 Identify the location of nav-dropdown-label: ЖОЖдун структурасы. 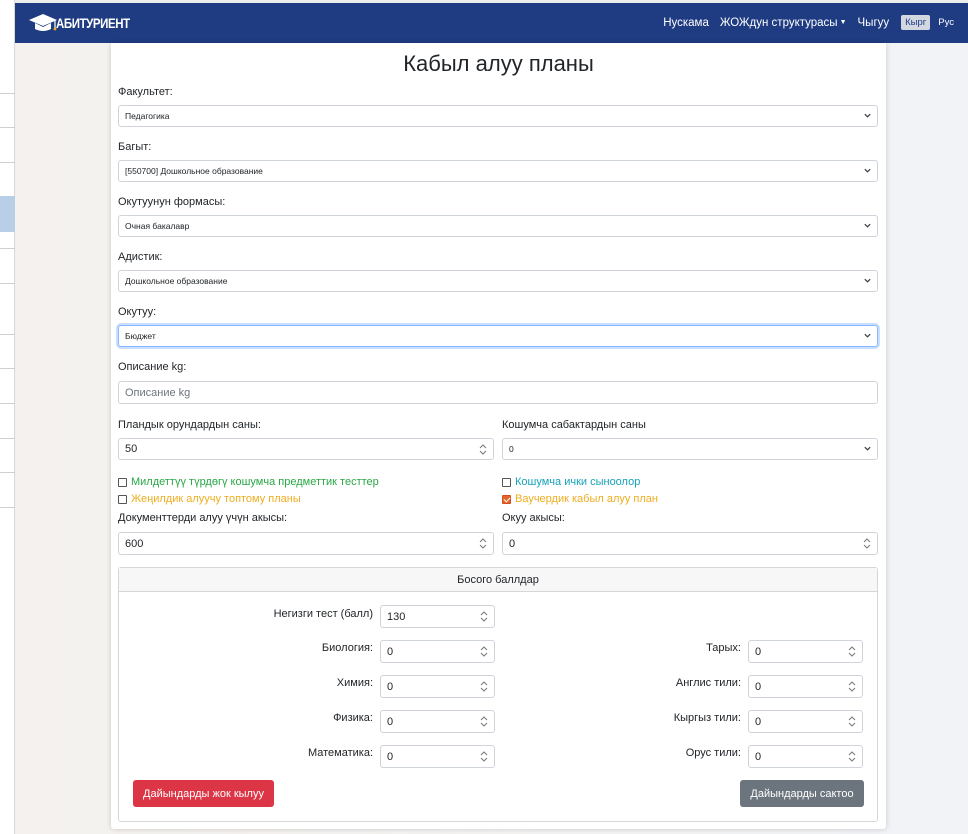
(778, 22).